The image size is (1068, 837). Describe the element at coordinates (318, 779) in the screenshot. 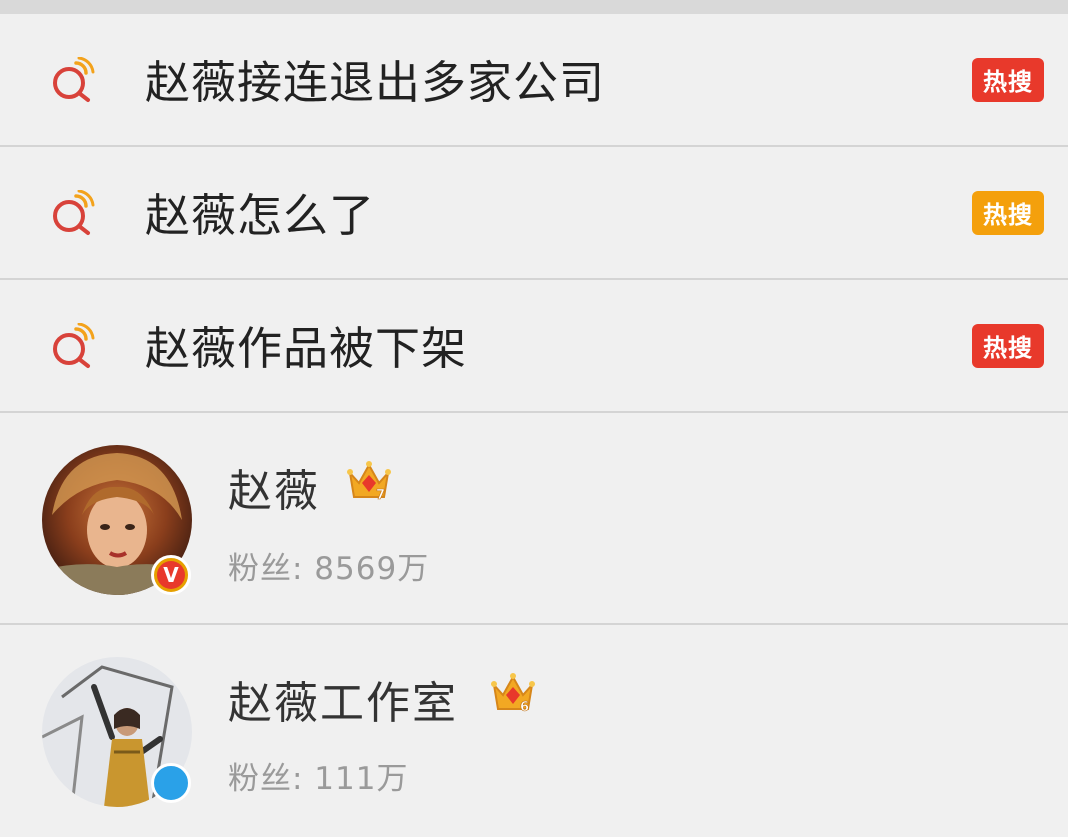

I see `fans-count: 粉丝: 111万` at that location.